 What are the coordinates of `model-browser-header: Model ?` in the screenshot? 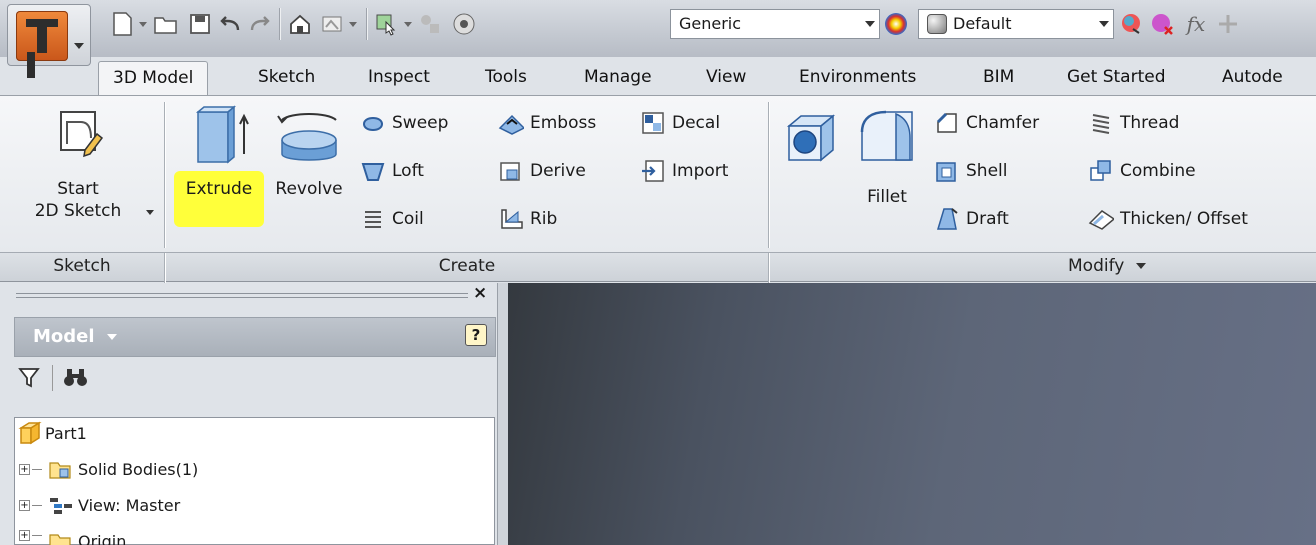 It's located at (255, 337).